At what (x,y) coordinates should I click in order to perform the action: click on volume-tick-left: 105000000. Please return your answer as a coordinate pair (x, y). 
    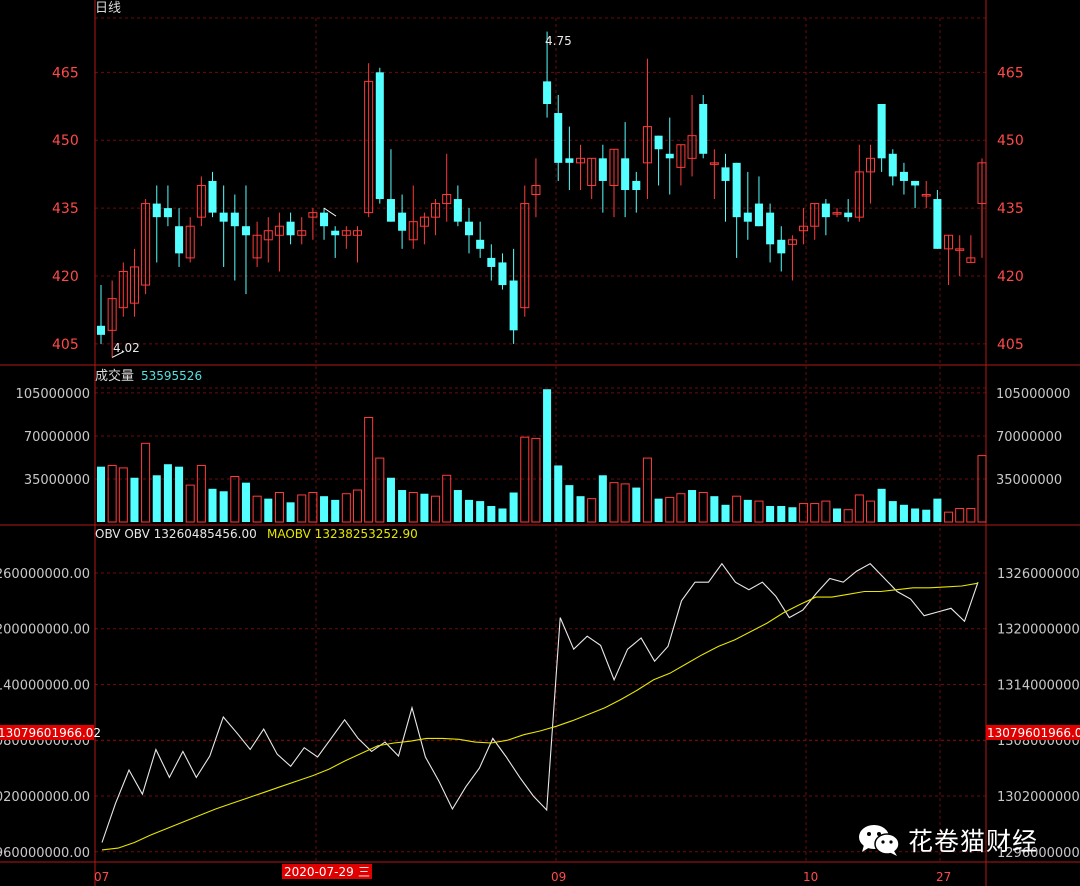
    Looking at the image, I should click on (53, 394).